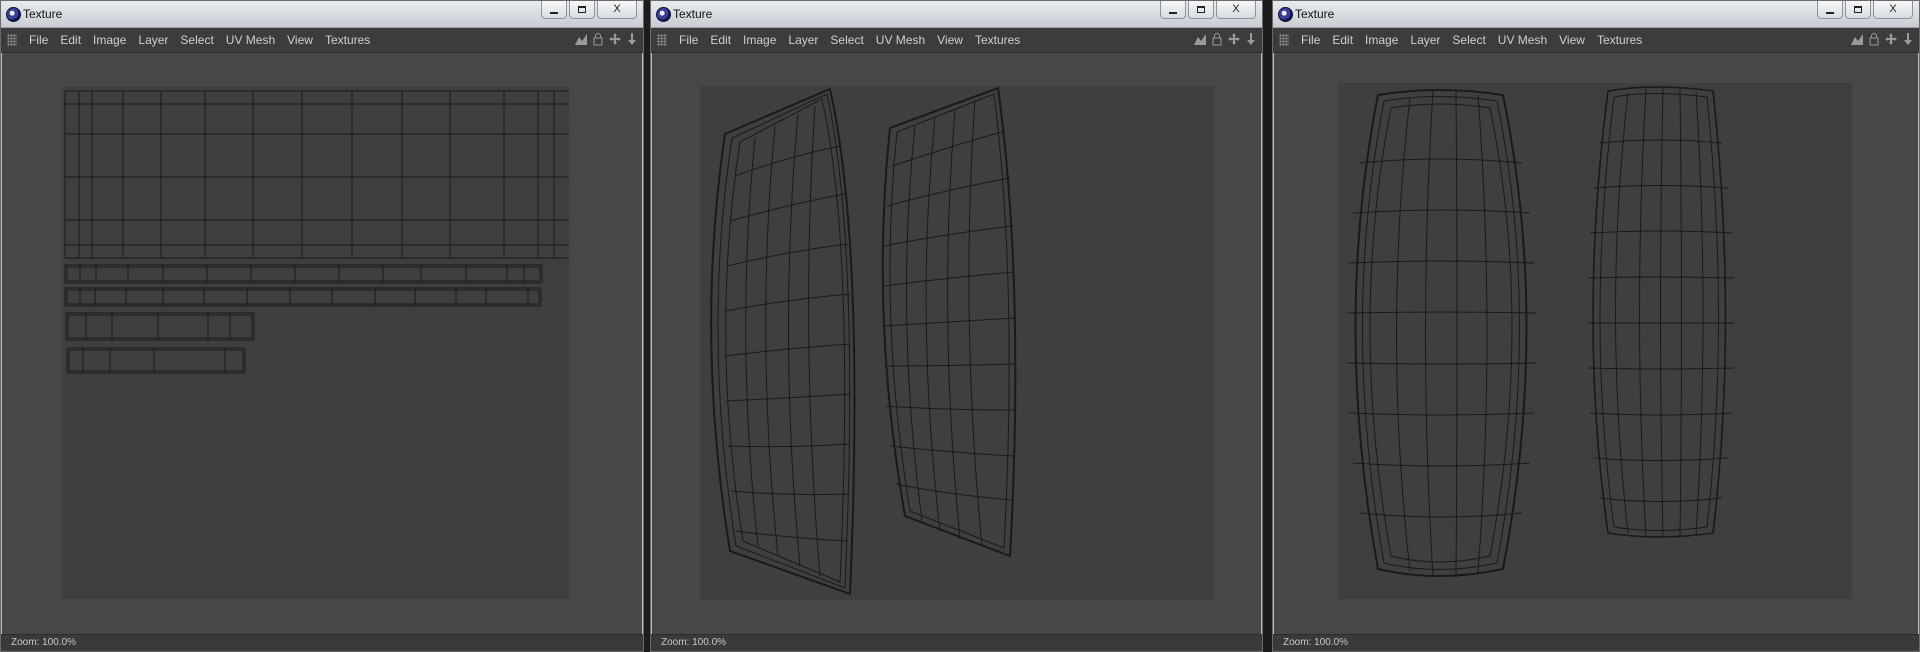 This screenshot has height=652, width=1920. What do you see at coordinates (863, 341) in the screenshot?
I see `uv-wireframe-skewed-shells` at bounding box center [863, 341].